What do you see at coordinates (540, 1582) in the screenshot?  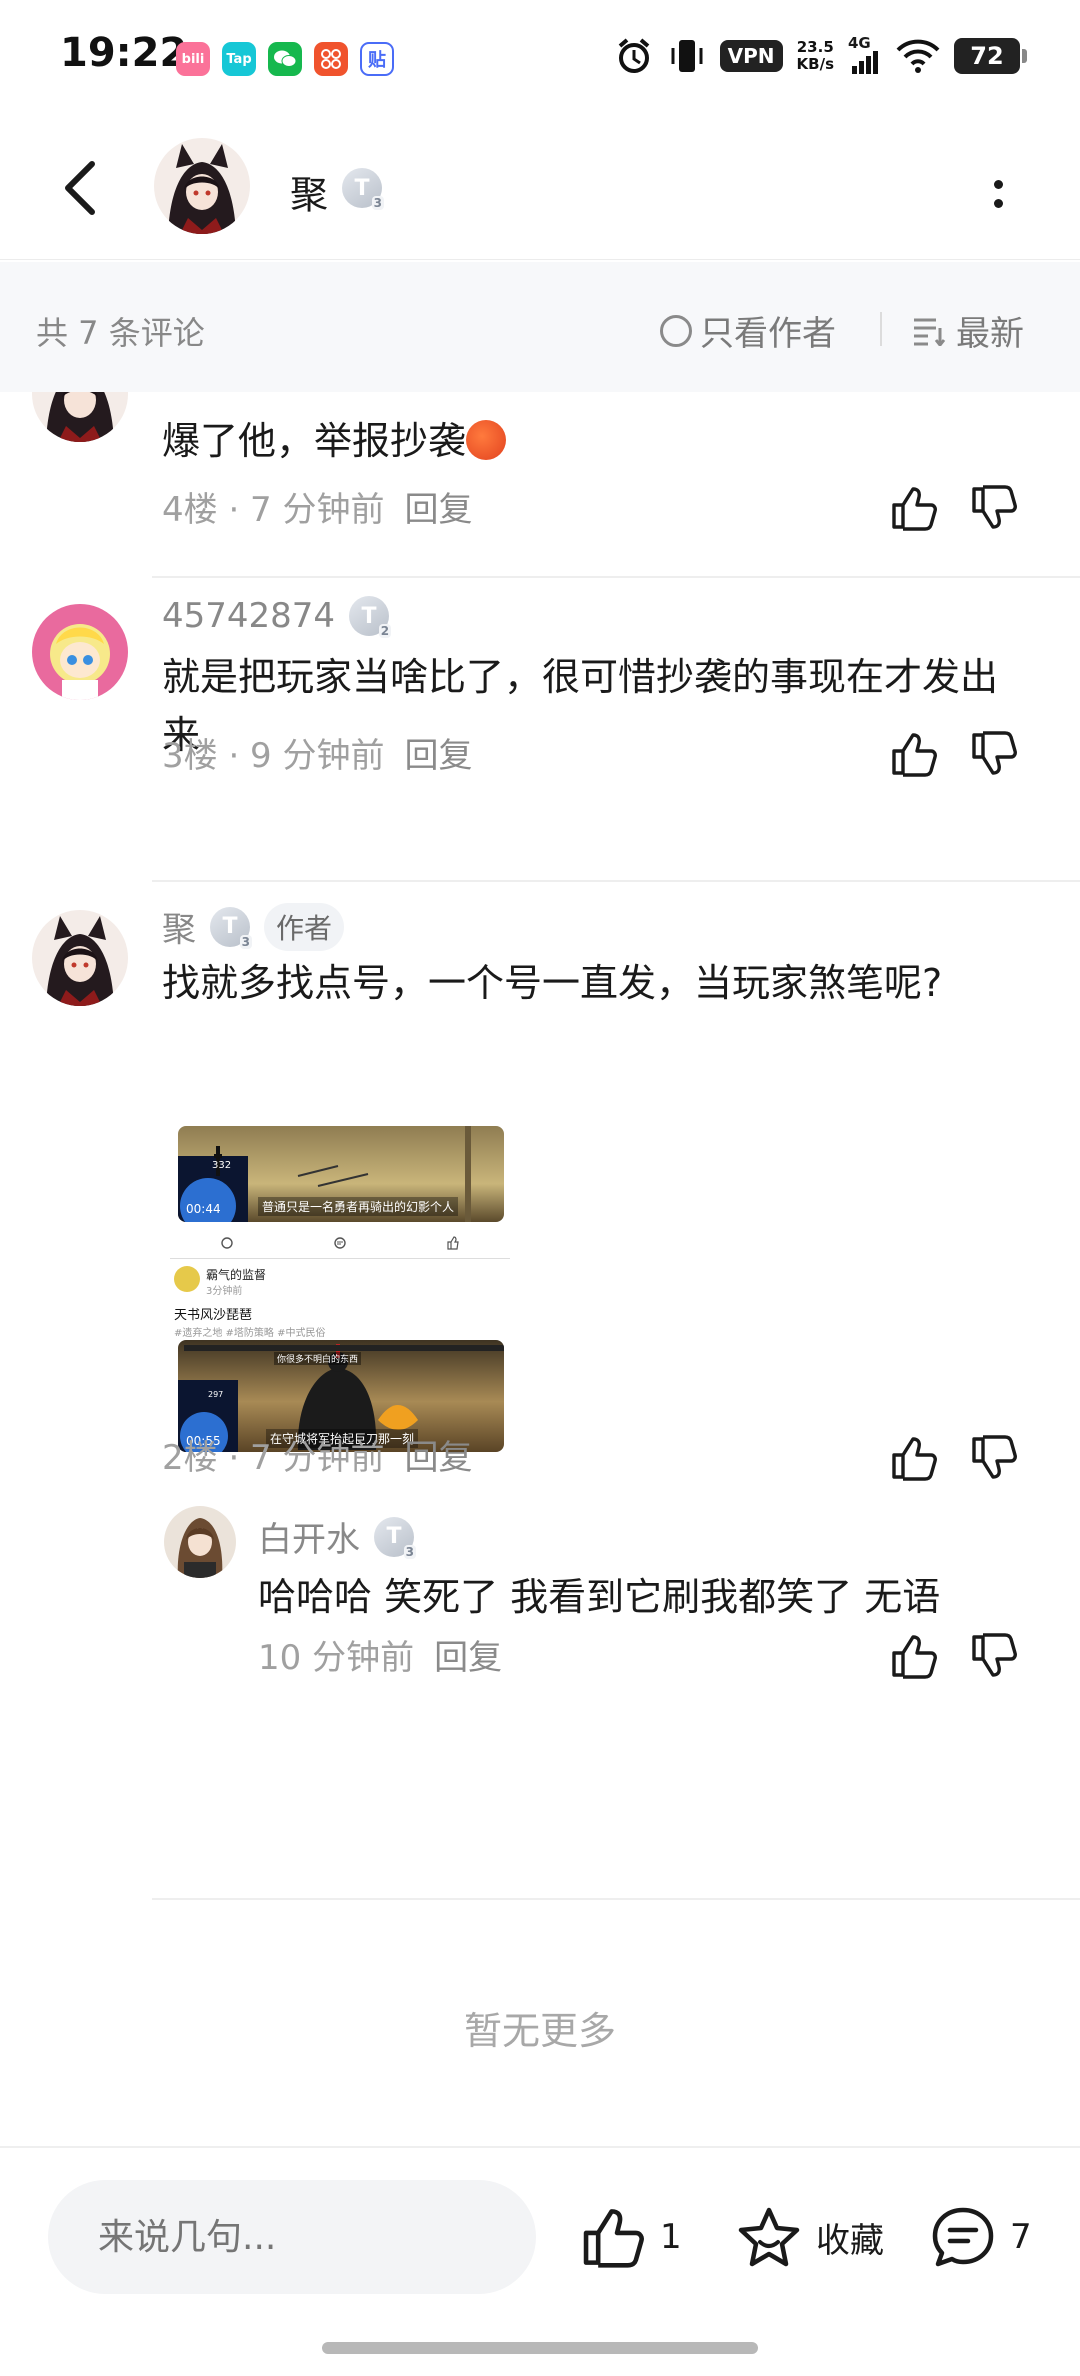 I see `reply-item: 白开水 T3 哈哈哈 笑死了 我看到它刷我都笑了 无语 10 分钟前 回复` at bounding box center [540, 1582].